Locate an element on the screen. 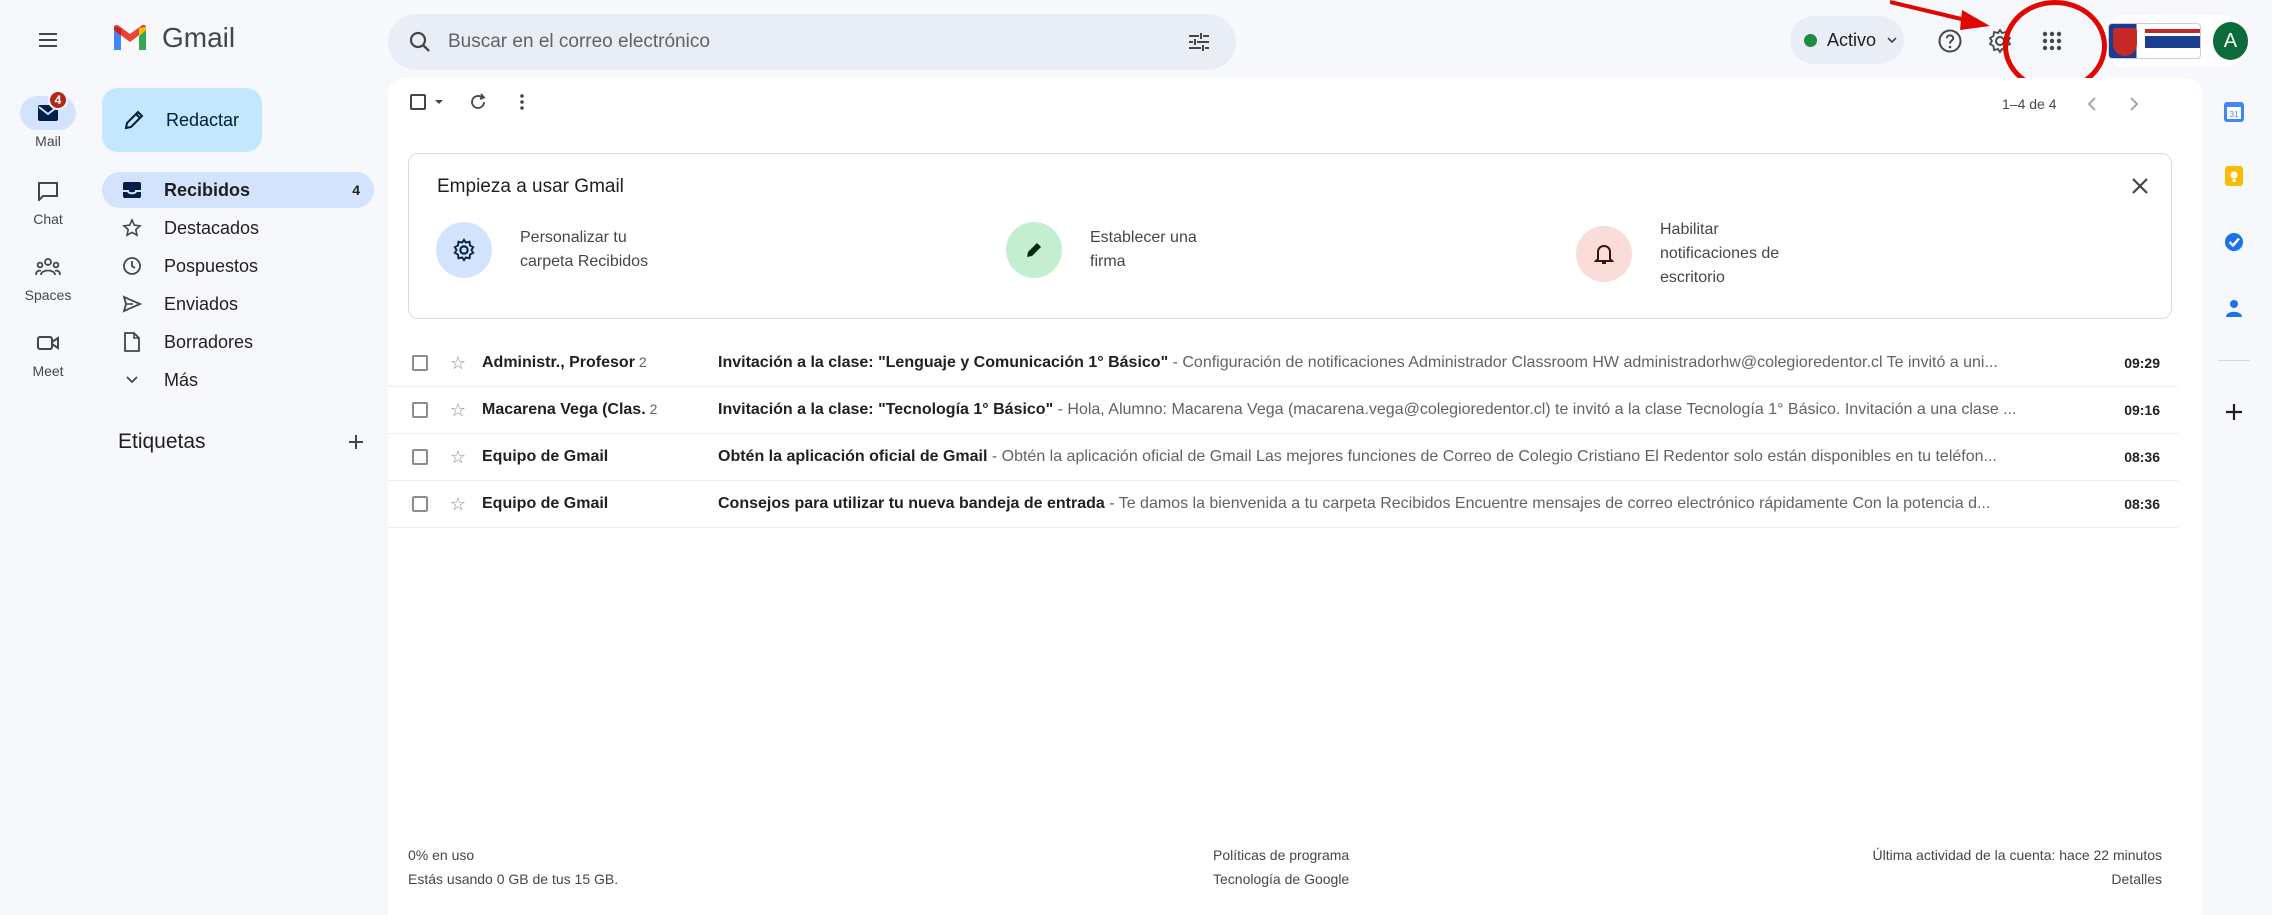 The height and width of the screenshot is (915, 2272). search-options-icon is located at coordinates (1199, 42).